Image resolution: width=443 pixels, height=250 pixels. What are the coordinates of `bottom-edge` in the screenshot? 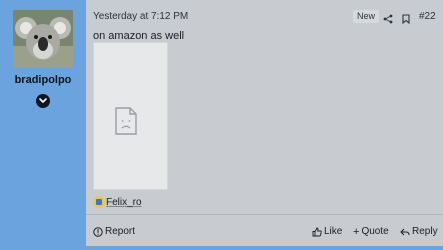 It's located at (221, 248).